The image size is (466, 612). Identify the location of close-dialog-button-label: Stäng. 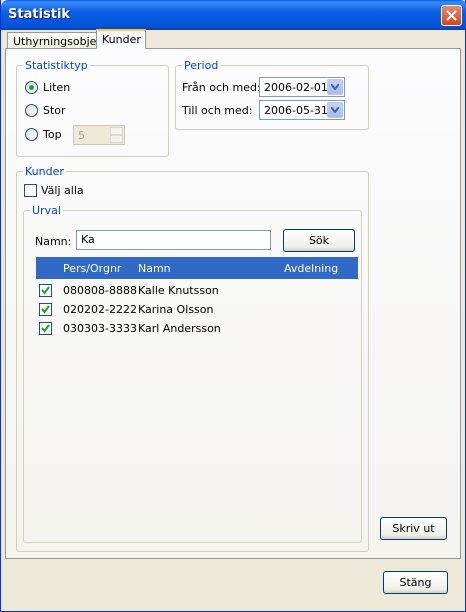
(415, 582).